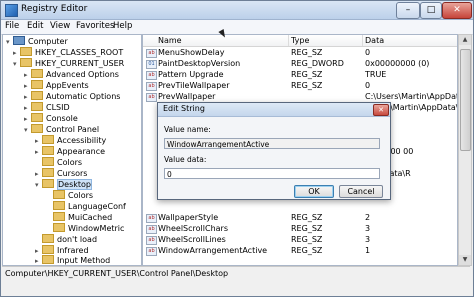 This screenshot has height=297, width=474. Describe the element at coordinates (38, 260) in the screenshot. I see `expand-arrow-icon: ▸` at that location.